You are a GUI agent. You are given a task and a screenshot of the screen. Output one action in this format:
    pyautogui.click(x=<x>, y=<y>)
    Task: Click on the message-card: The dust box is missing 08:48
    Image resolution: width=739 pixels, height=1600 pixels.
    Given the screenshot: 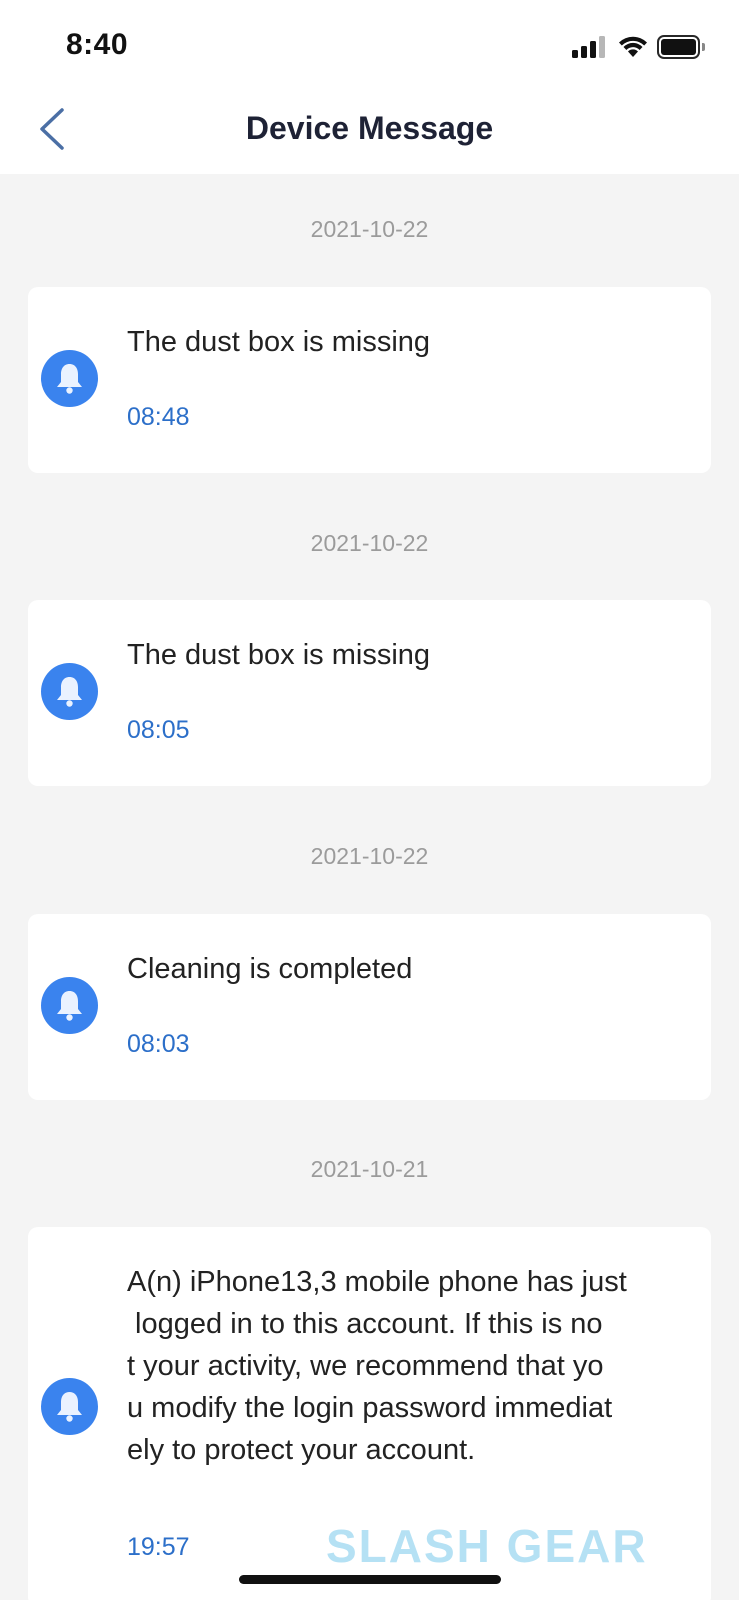 What is the action you would take?
    pyautogui.click(x=369, y=380)
    